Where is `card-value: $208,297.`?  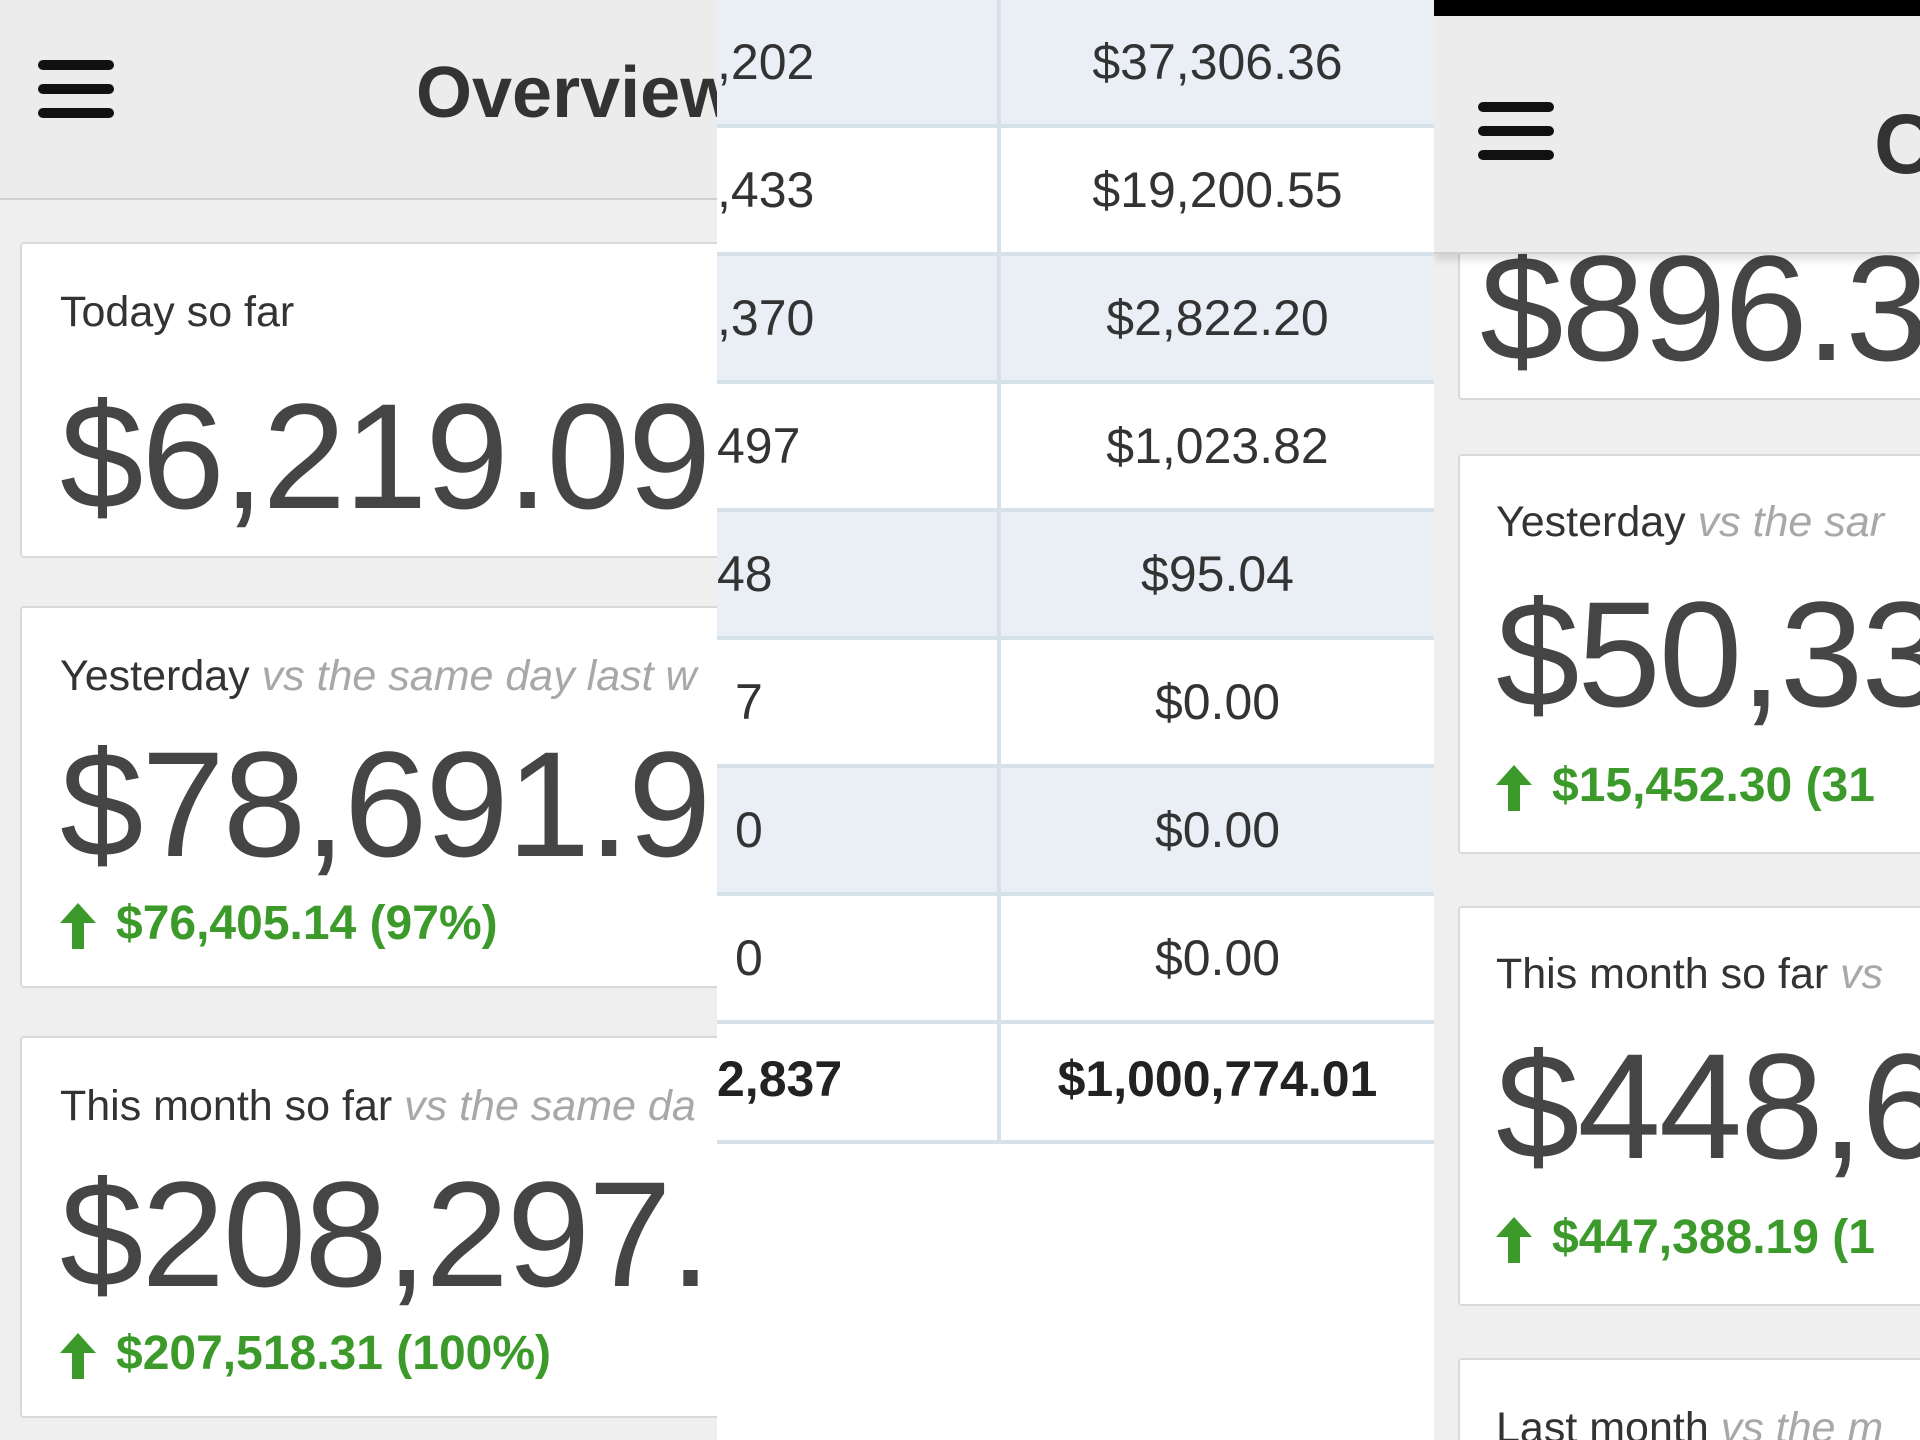
card-value: $208,297. is located at coordinates (385, 1234).